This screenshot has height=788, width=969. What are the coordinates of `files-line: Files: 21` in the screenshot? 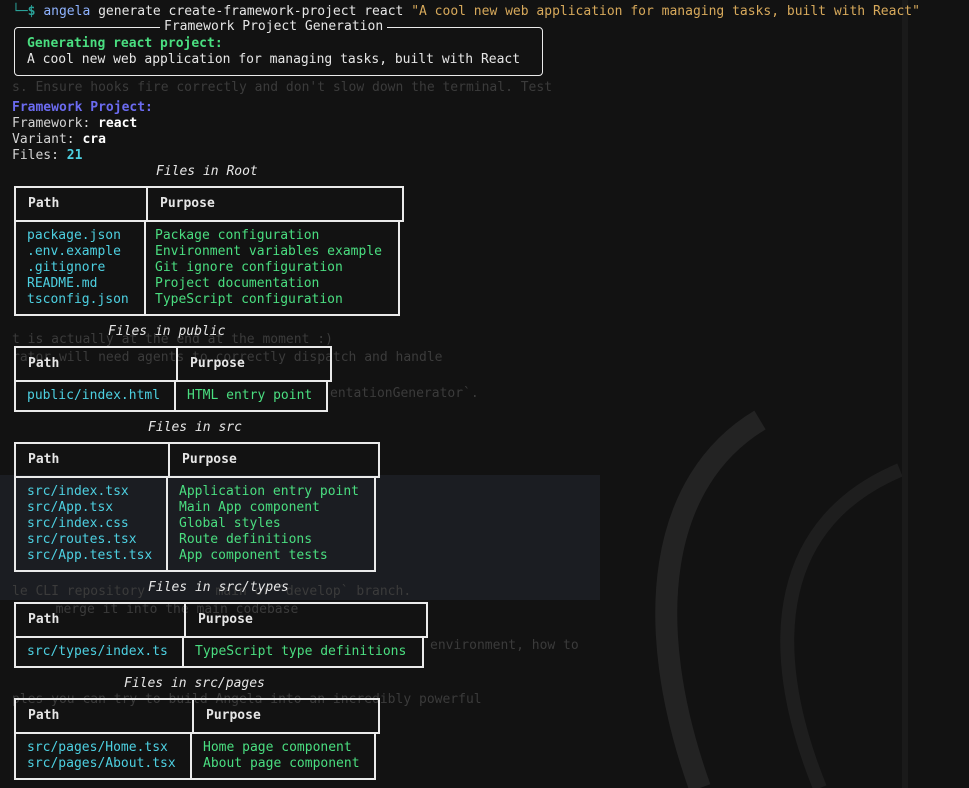 It's located at (47, 156).